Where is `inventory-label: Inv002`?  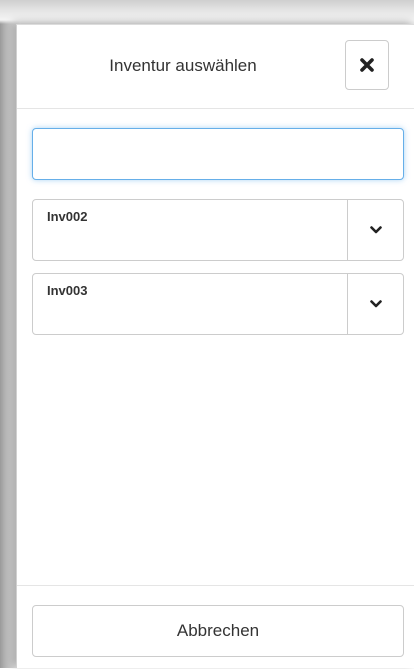
inventory-label: Inv002 is located at coordinates (67, 216).